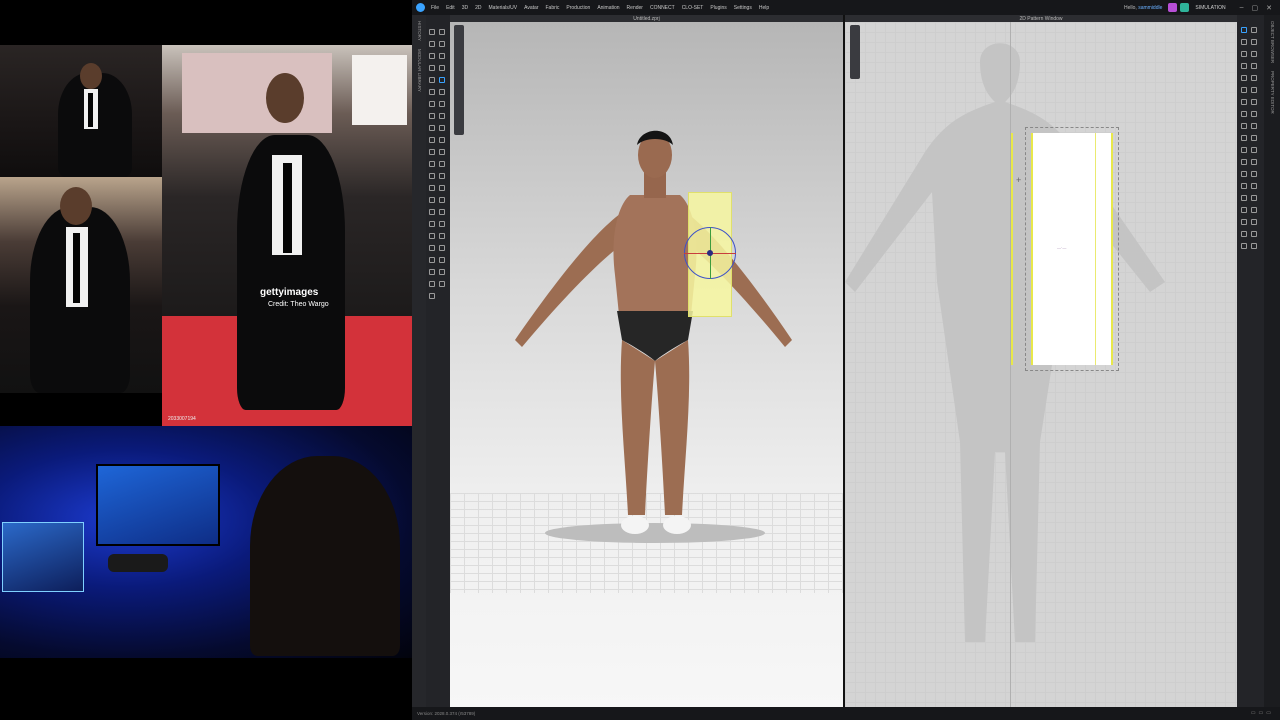 This screenshot has height=720, width=1280. What do you see at coordinates (432, 68) in the screenshot?
I see `brush-icon` at bounding box center [432, 68].